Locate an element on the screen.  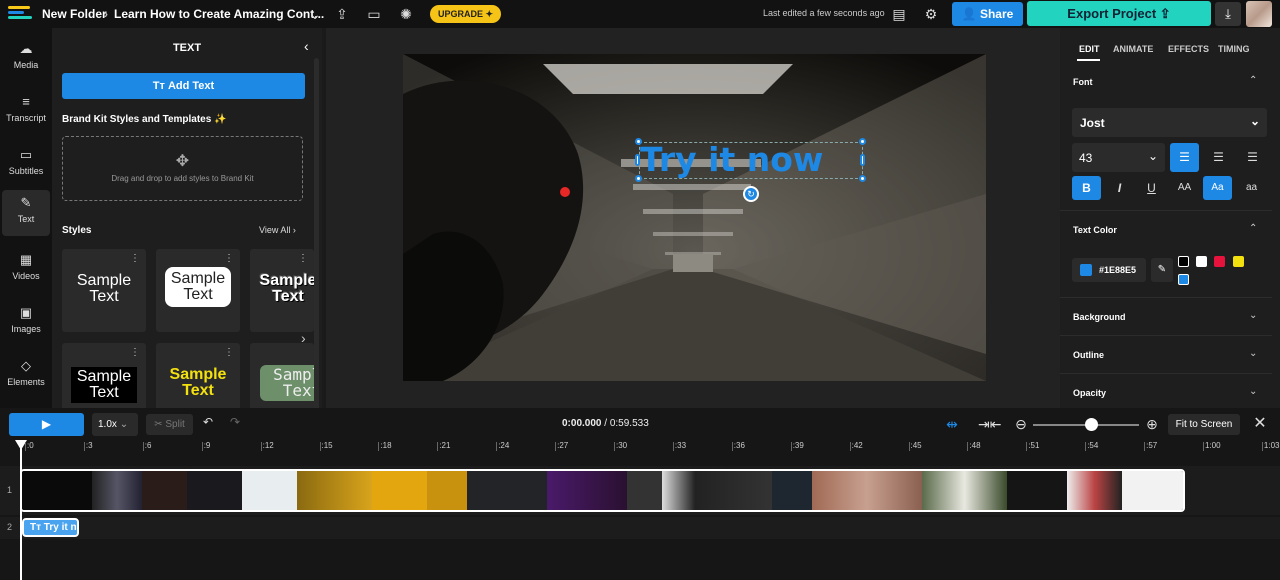
zoom-out-icon: ⊖ is located at coordinates (1021, 424).